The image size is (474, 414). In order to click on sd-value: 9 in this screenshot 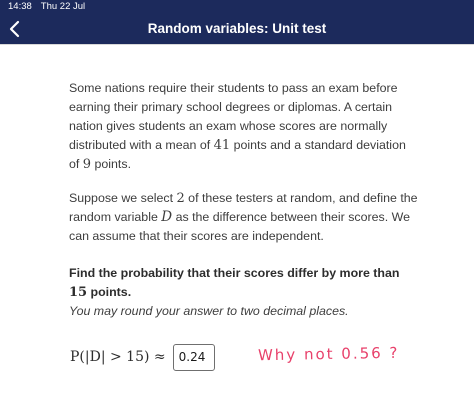, I will do `click(87, 164)`.